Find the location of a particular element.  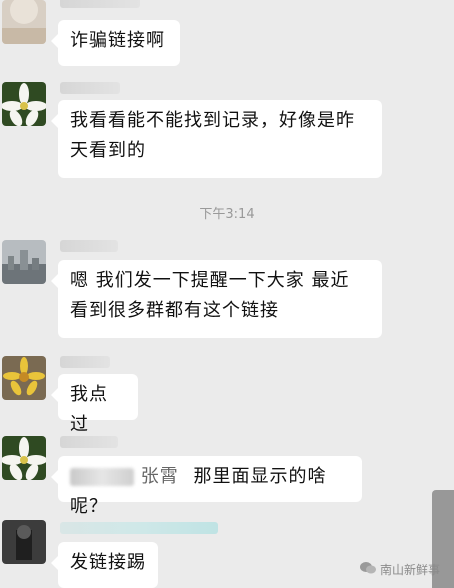

timestamp: 下午3:14 is located at coordinates (227, 214).